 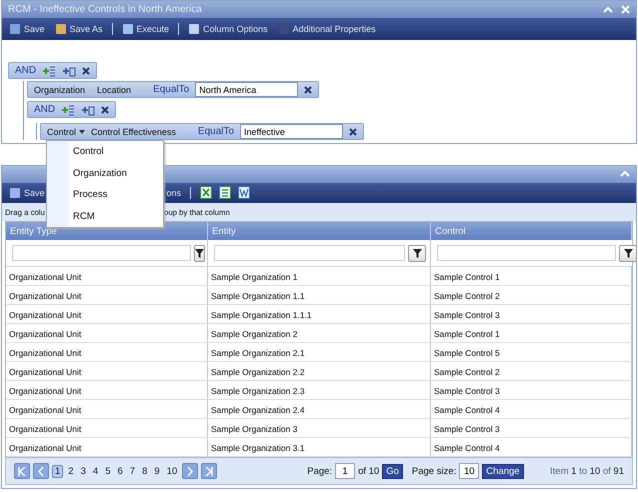 I want to click on table-cell: Sample Organization 3.1, so click(x=258, y=448).